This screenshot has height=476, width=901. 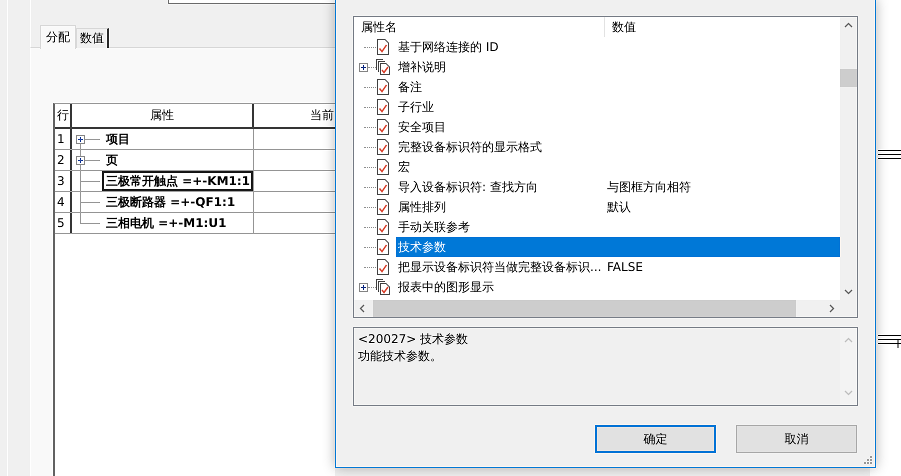 I want to click on dialog-button: 取消, so click(x=796, y=439).